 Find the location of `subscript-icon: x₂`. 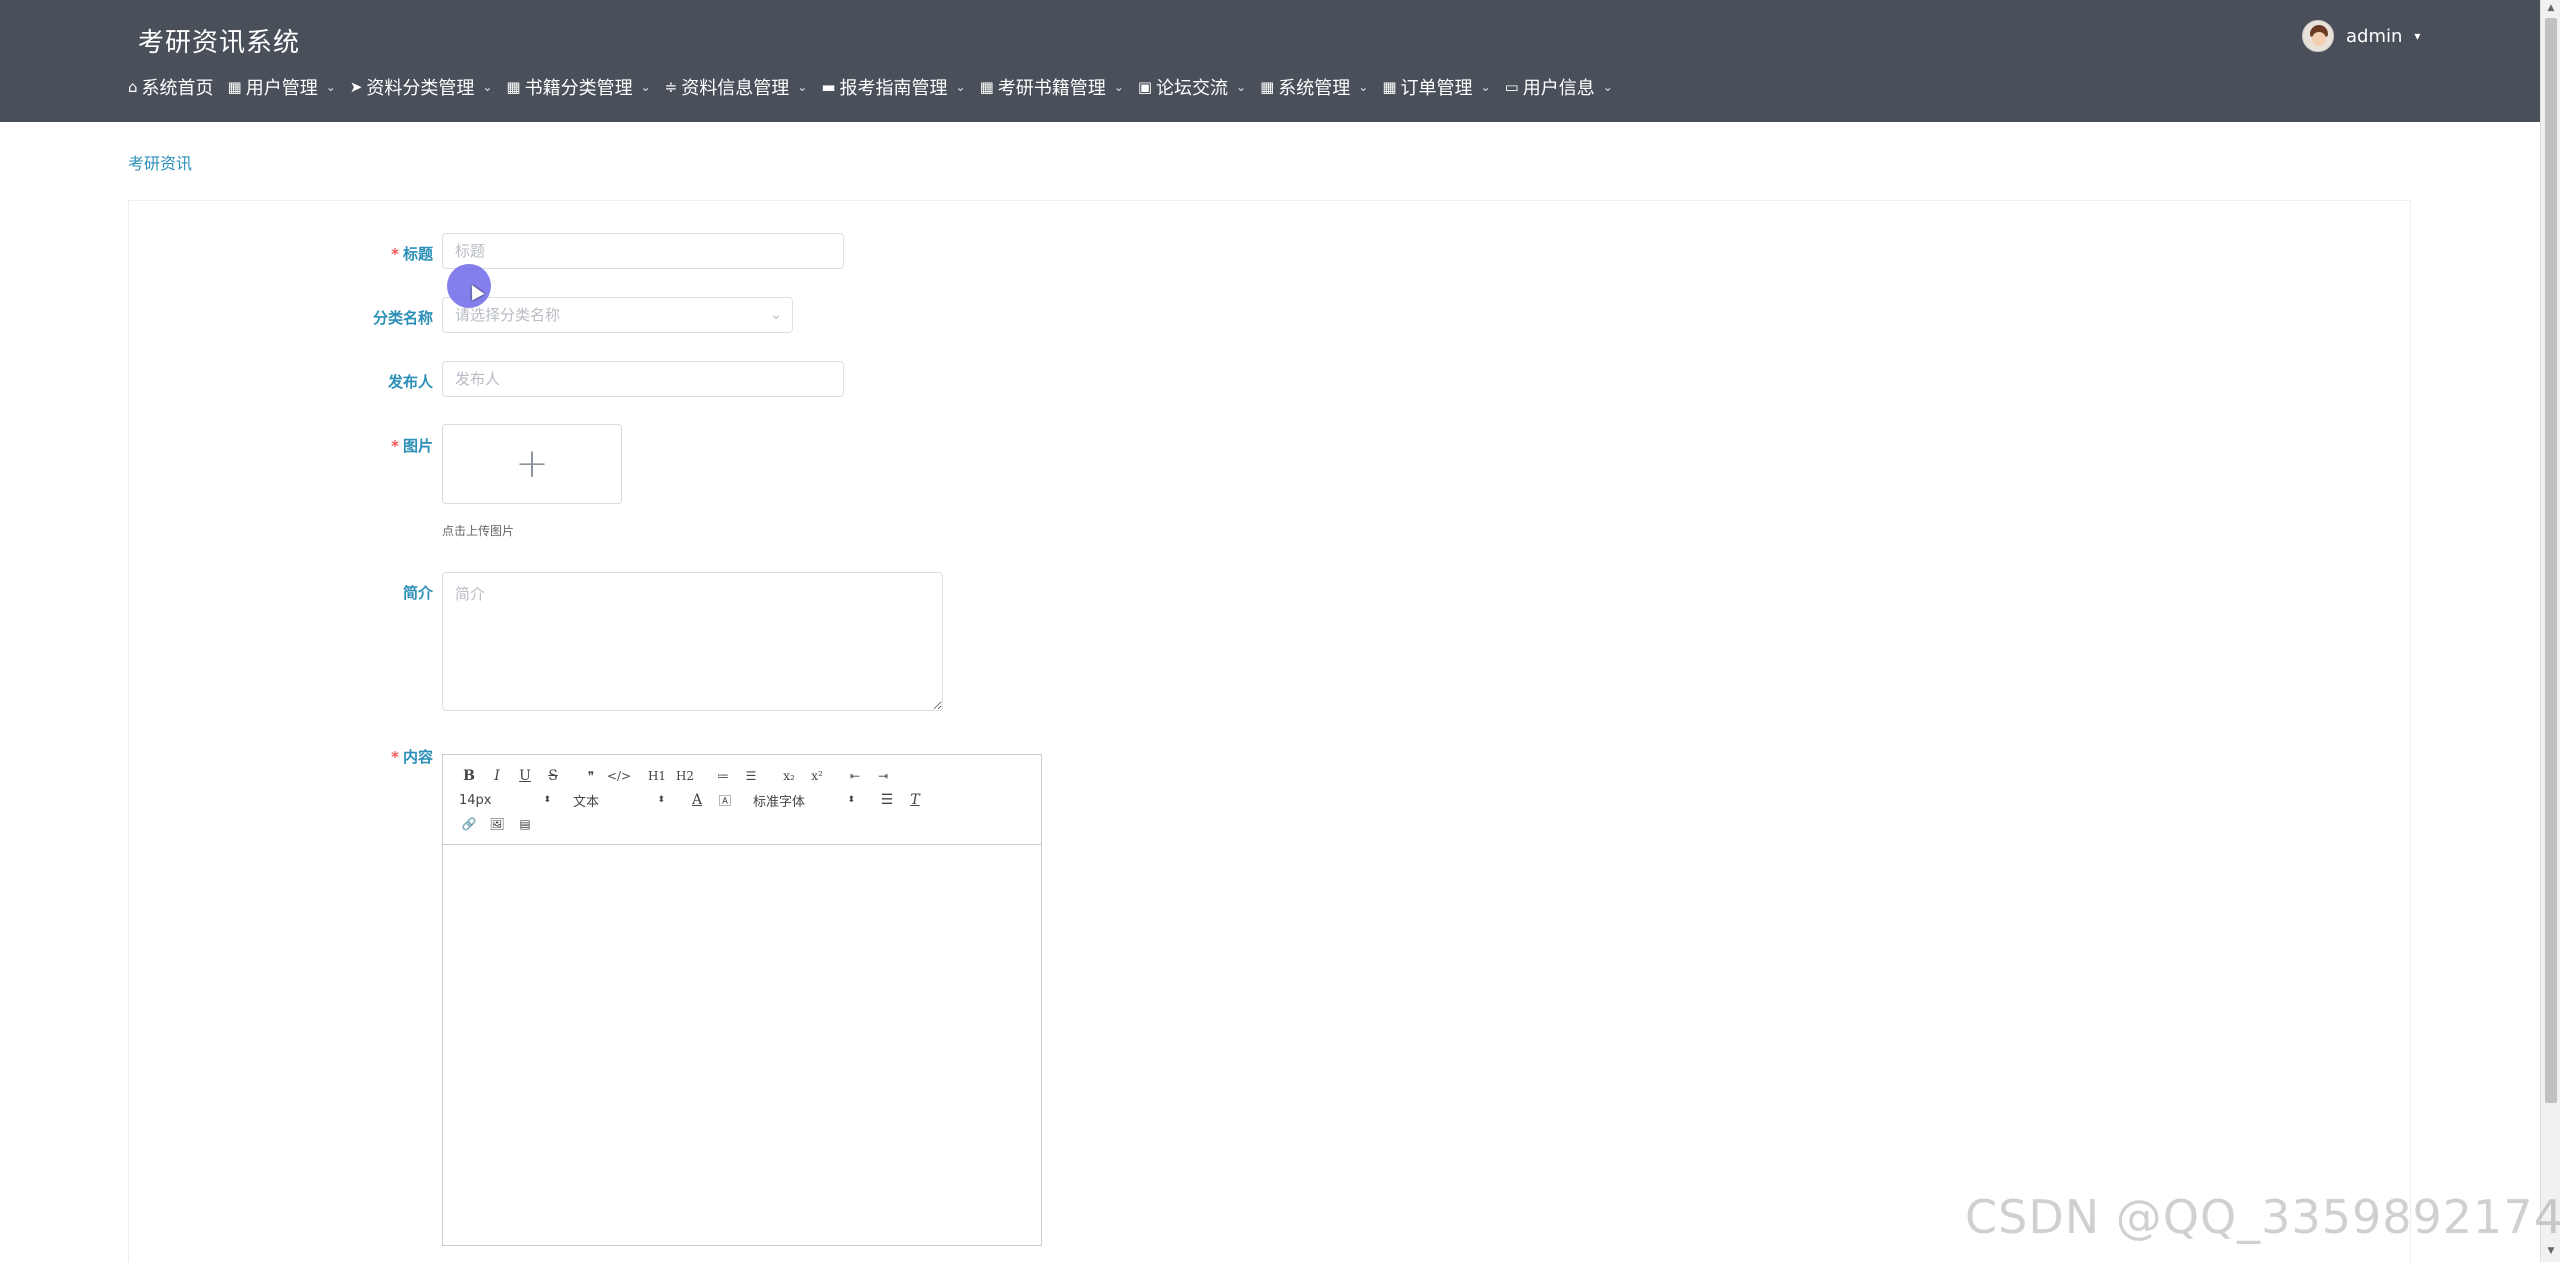

subscript-icon: x₂ is located at coordinates (789, 776).